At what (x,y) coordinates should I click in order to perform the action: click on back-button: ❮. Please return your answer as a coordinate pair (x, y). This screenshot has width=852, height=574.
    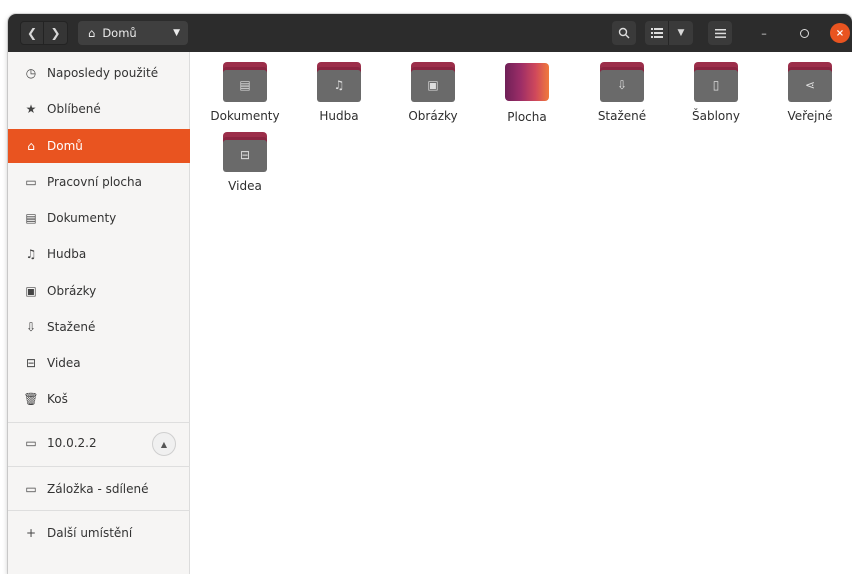
    Looking at the image, I should click on (32, 33).